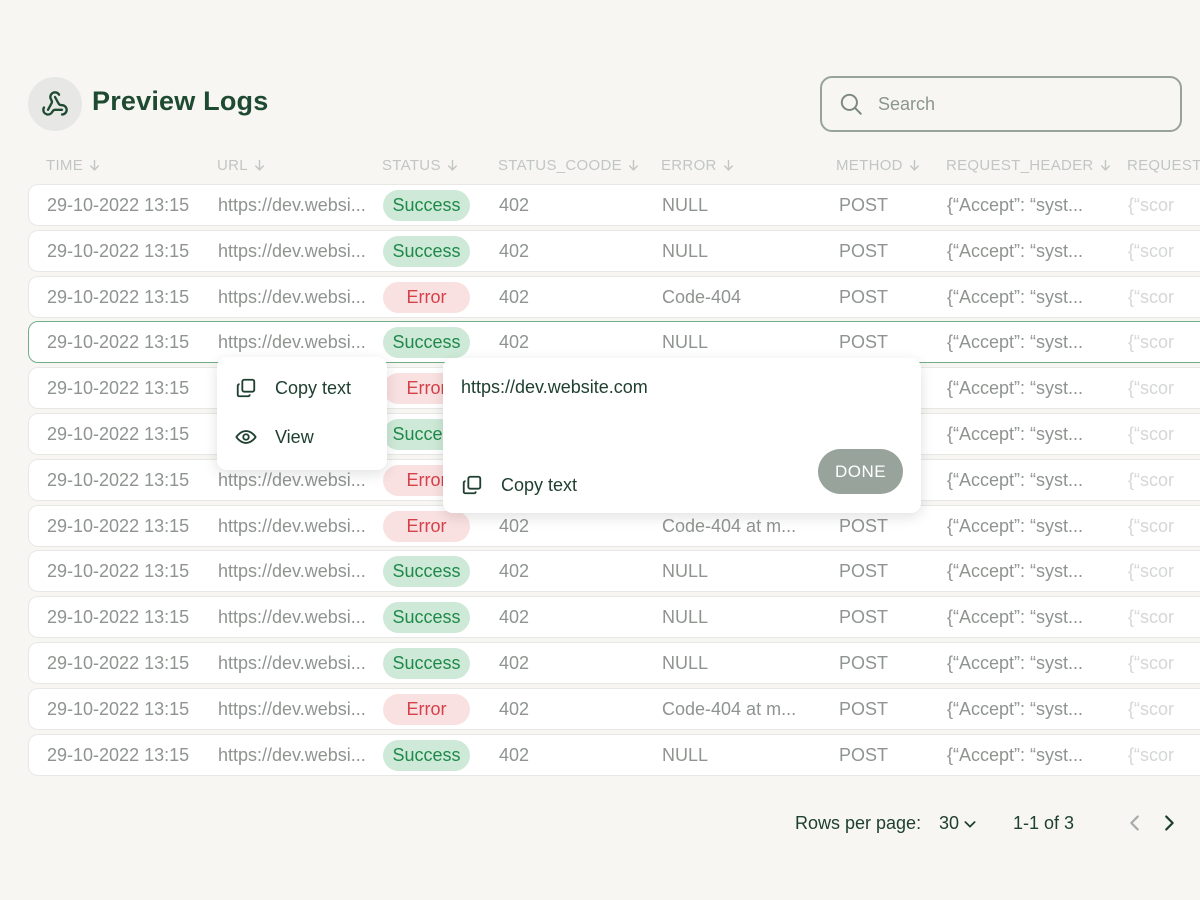 The height and width of the screenshot is (900, 1200). What do you see at coordinates (426, 526) in the screenshot?
I see `status-badge: Error` at bounding box center [426, 526].